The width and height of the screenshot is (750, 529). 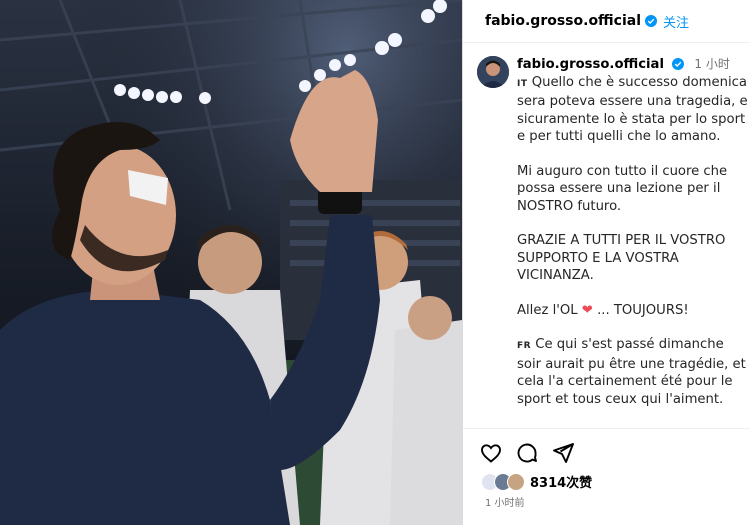 I want to click on avatar-image, so click(x=493, y=72).